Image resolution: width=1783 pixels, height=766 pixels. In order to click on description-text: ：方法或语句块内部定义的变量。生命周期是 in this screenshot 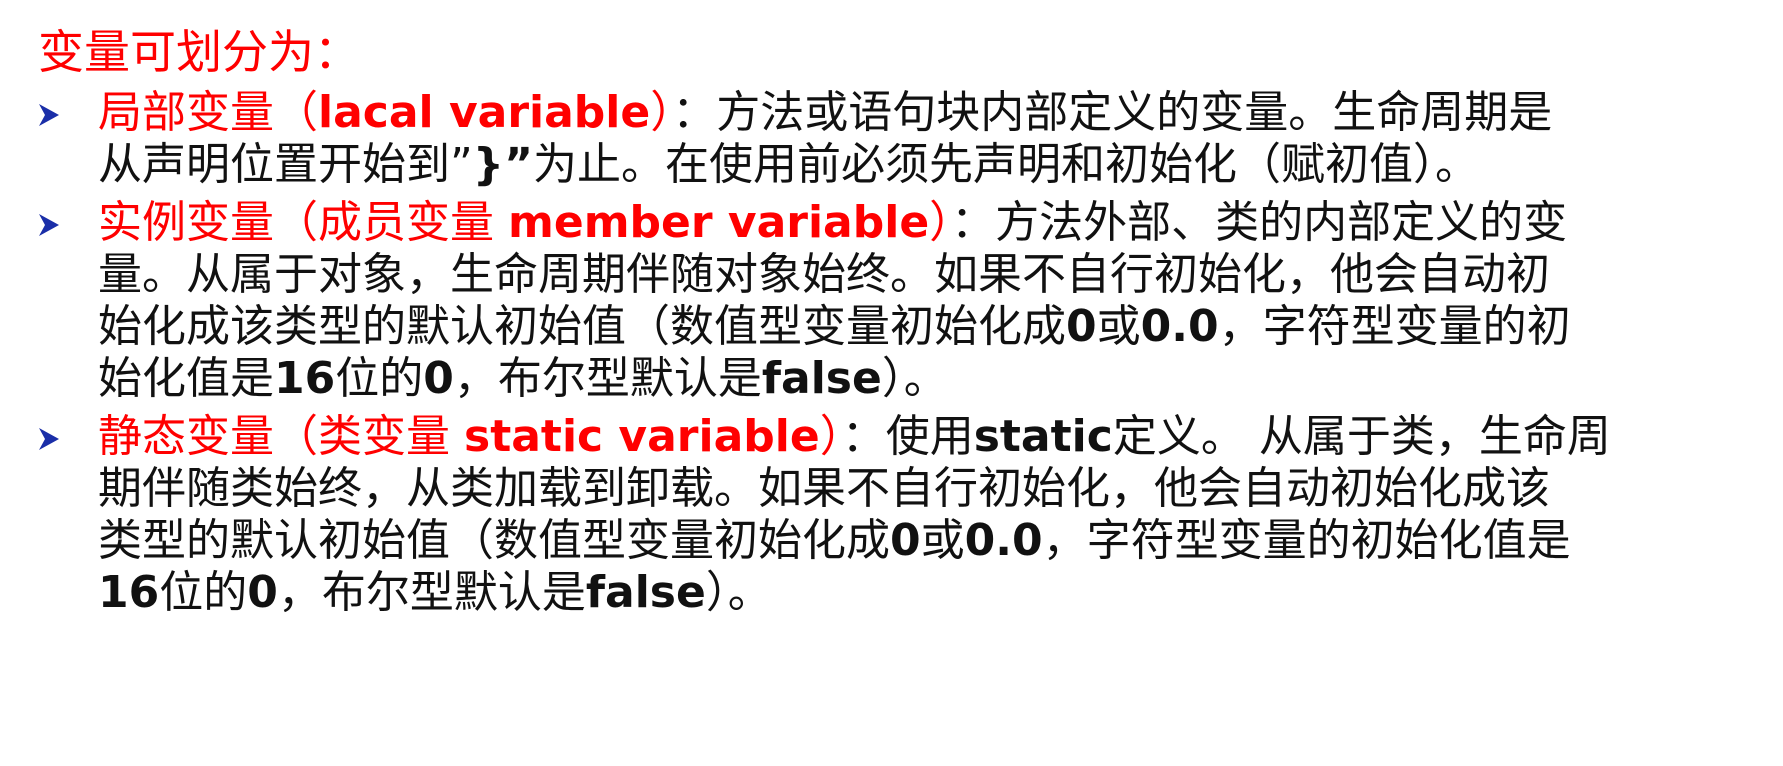, I will do `click(1112, 112)`.